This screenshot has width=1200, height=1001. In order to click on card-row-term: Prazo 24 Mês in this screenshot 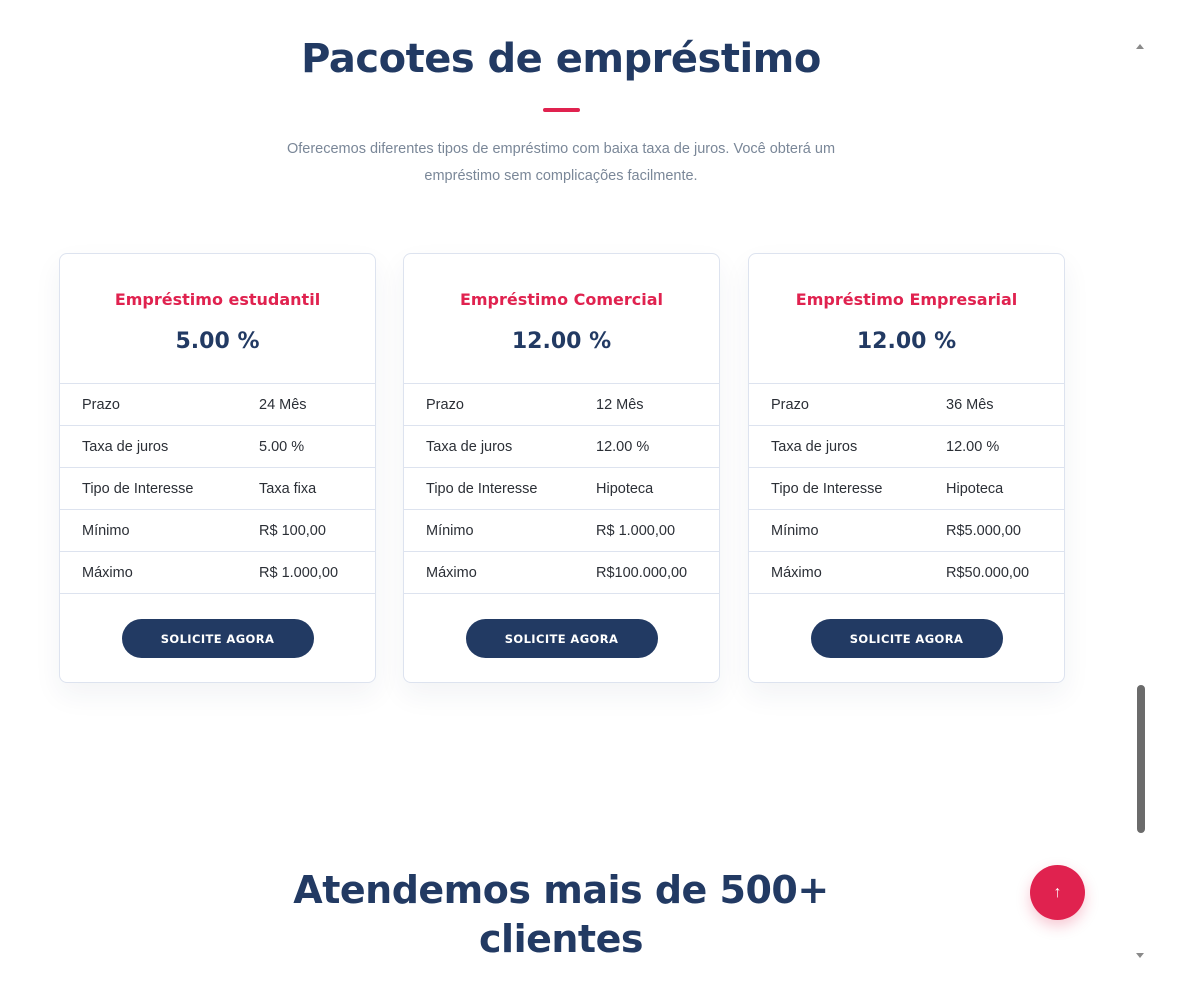, I will do `click(217, 404)`.